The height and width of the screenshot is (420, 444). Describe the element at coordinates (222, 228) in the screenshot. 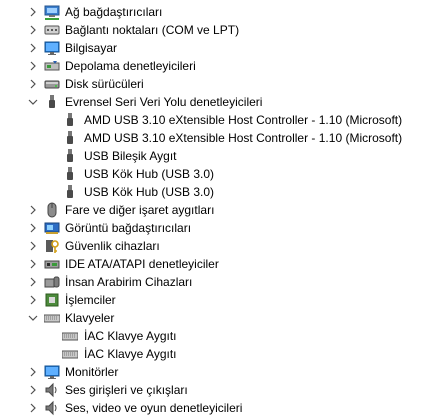

I see `tree-item-display-adapters: Görüntü bağdaştırıcıları` at that location.